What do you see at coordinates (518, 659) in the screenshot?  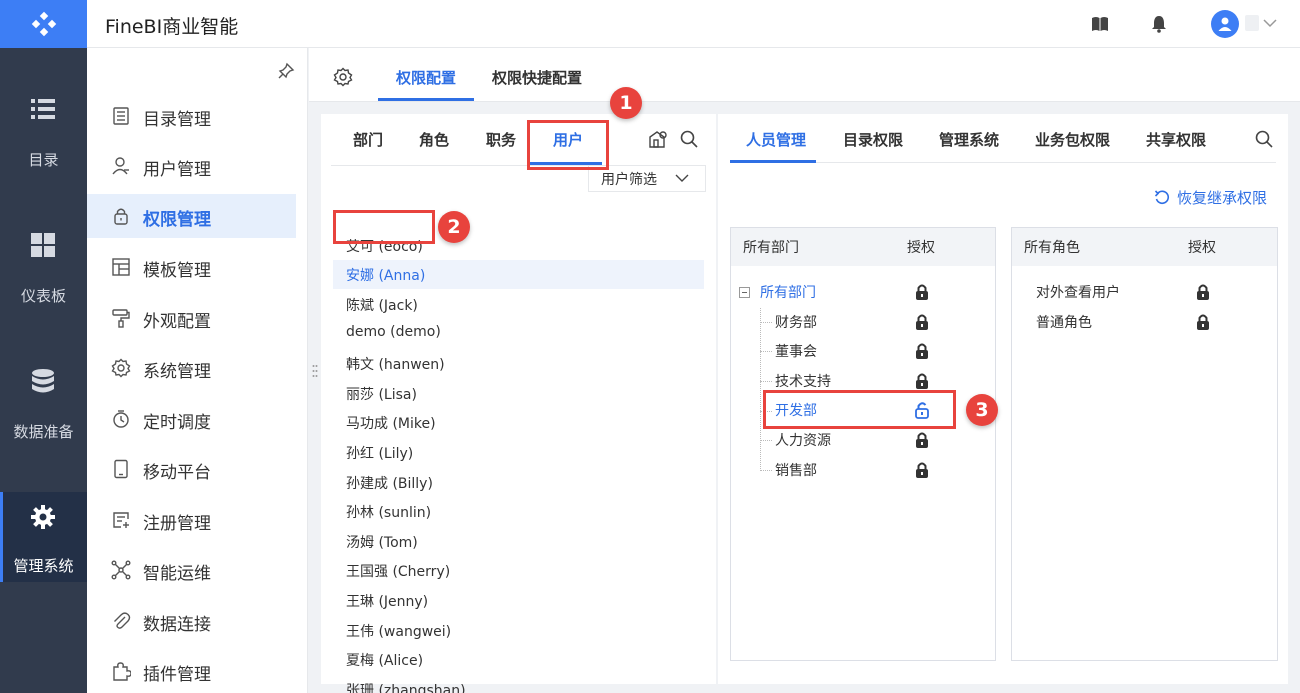 I see `list-item: 夏梅 (Alice)` at bounding box center [518, 659].